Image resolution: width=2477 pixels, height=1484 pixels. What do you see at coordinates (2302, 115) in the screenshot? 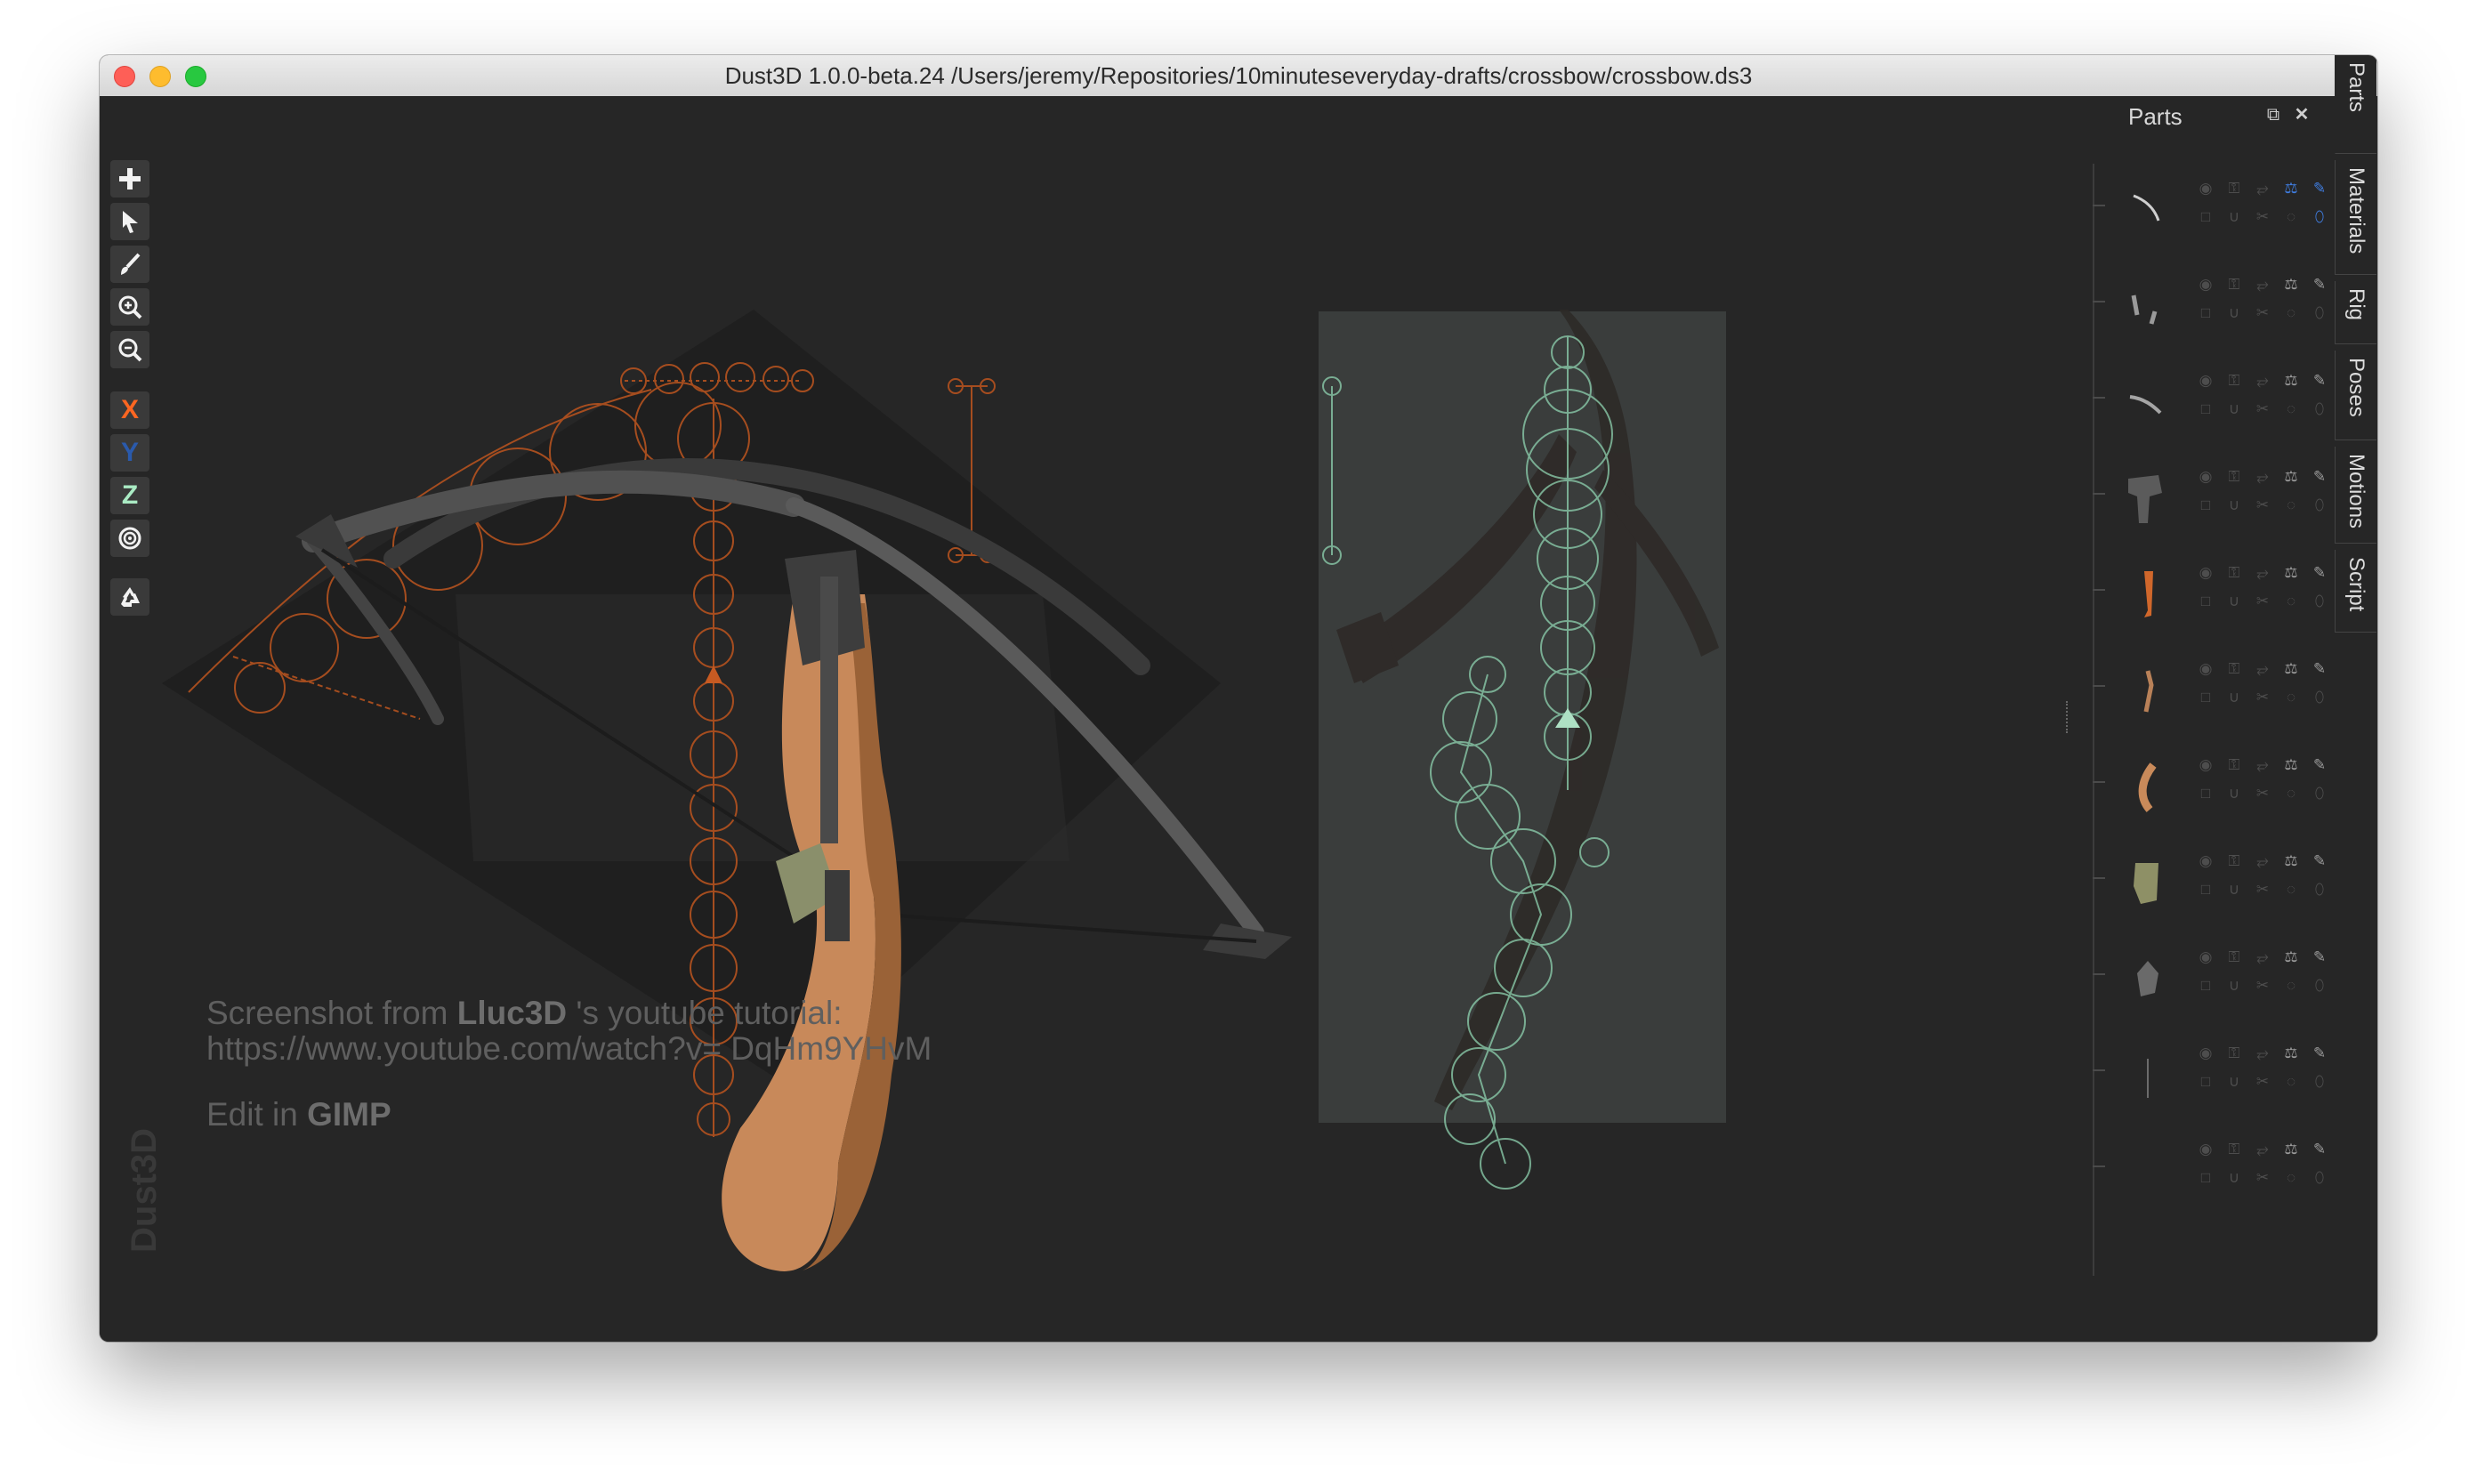
I see `close-icon: ✕` at bounding box center [2302, 115].